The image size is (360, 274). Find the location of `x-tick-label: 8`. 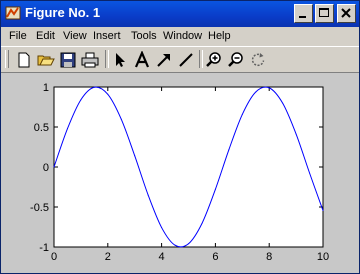

x-tick-label: 8 is located at coordinates (269, 257).